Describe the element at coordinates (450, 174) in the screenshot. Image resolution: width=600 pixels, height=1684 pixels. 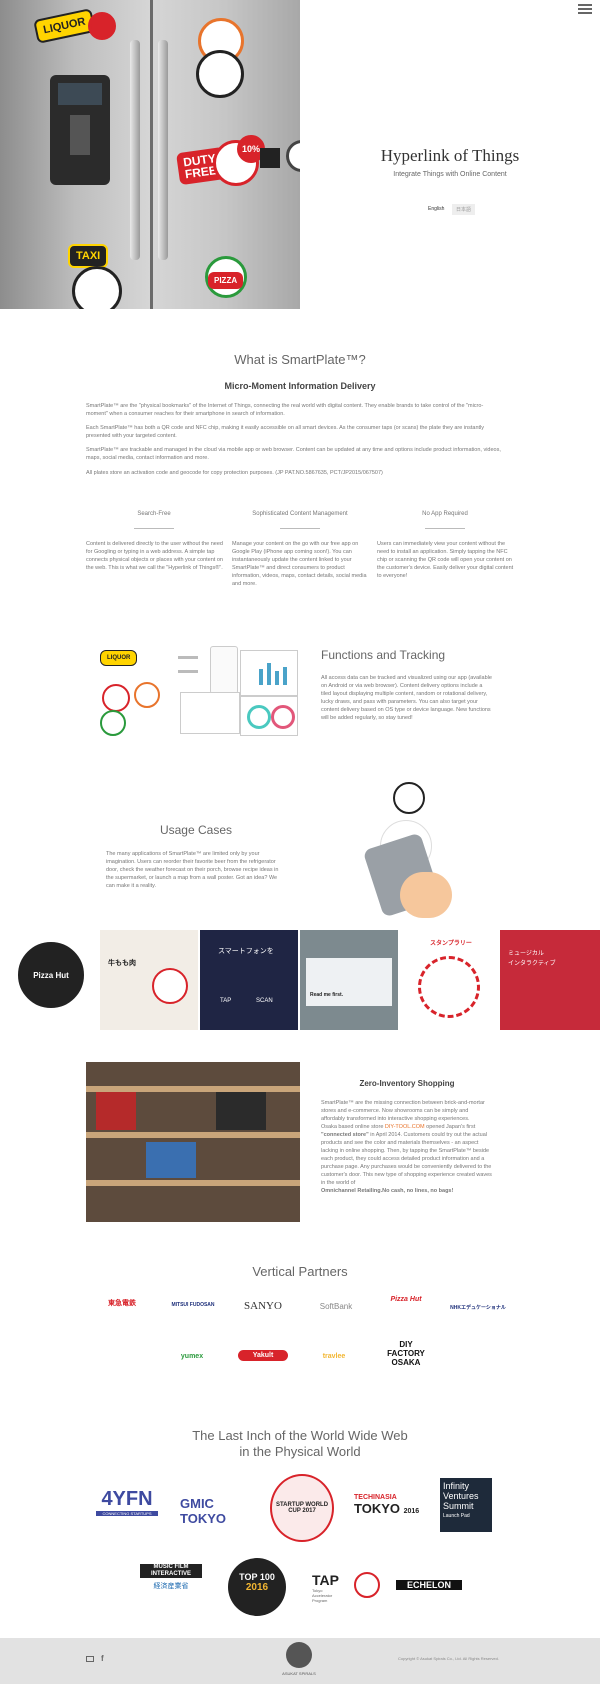
I see `hero-subtitle: Integrate Things with Online Content` at that location.